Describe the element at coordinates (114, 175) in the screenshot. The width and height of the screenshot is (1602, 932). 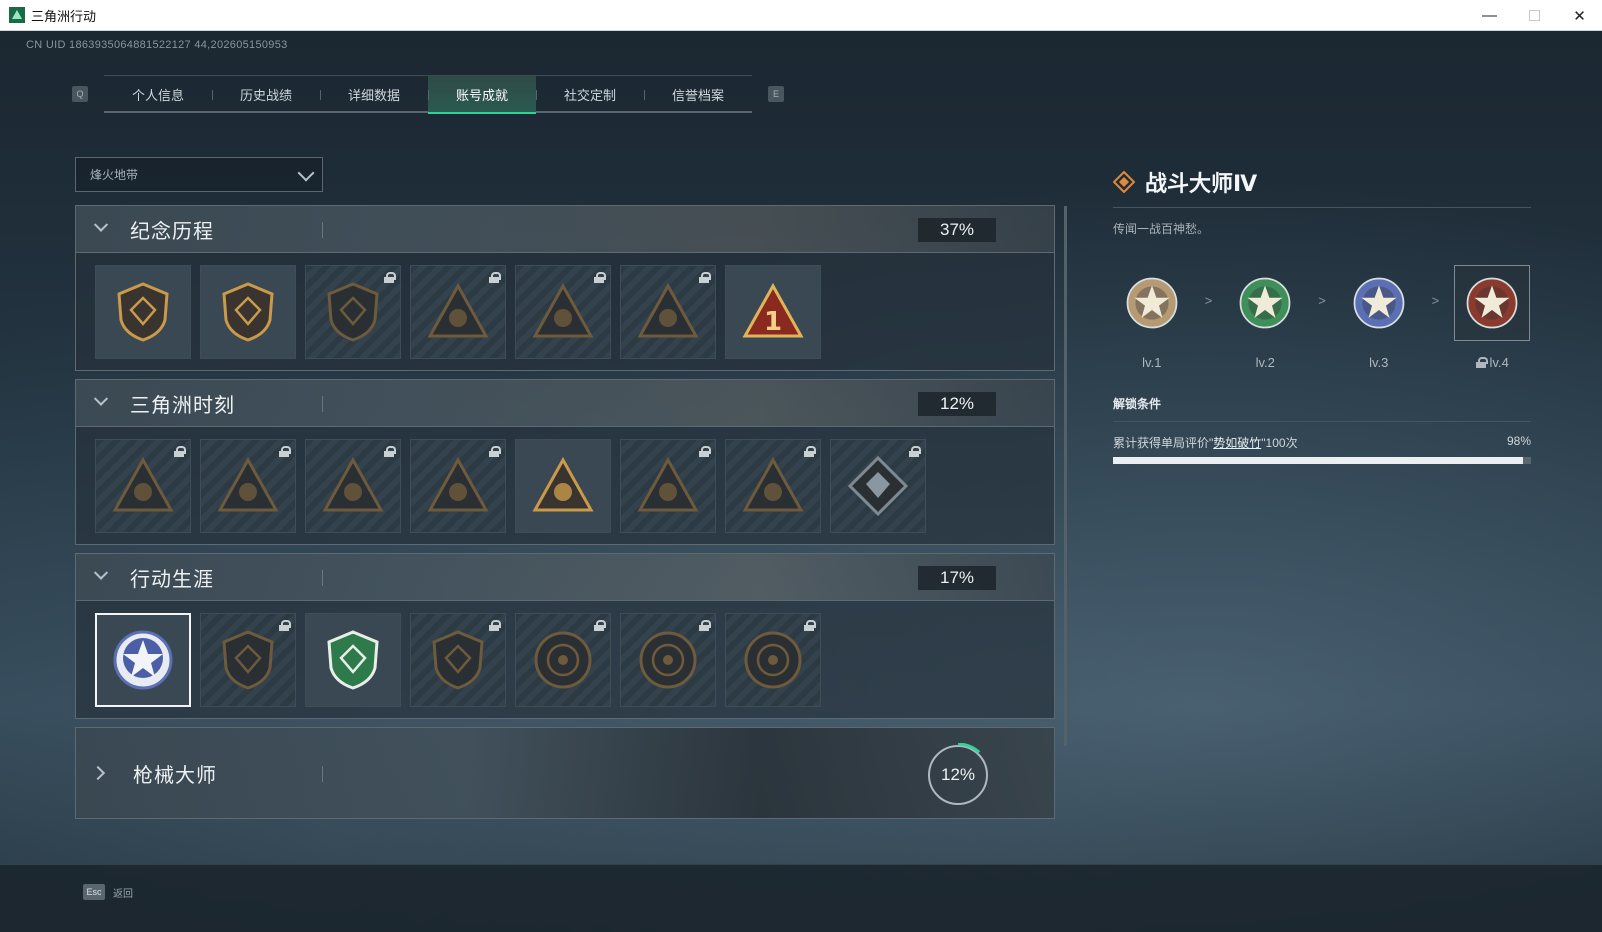
I see `mode-select-value: 烽火地带` at that location.